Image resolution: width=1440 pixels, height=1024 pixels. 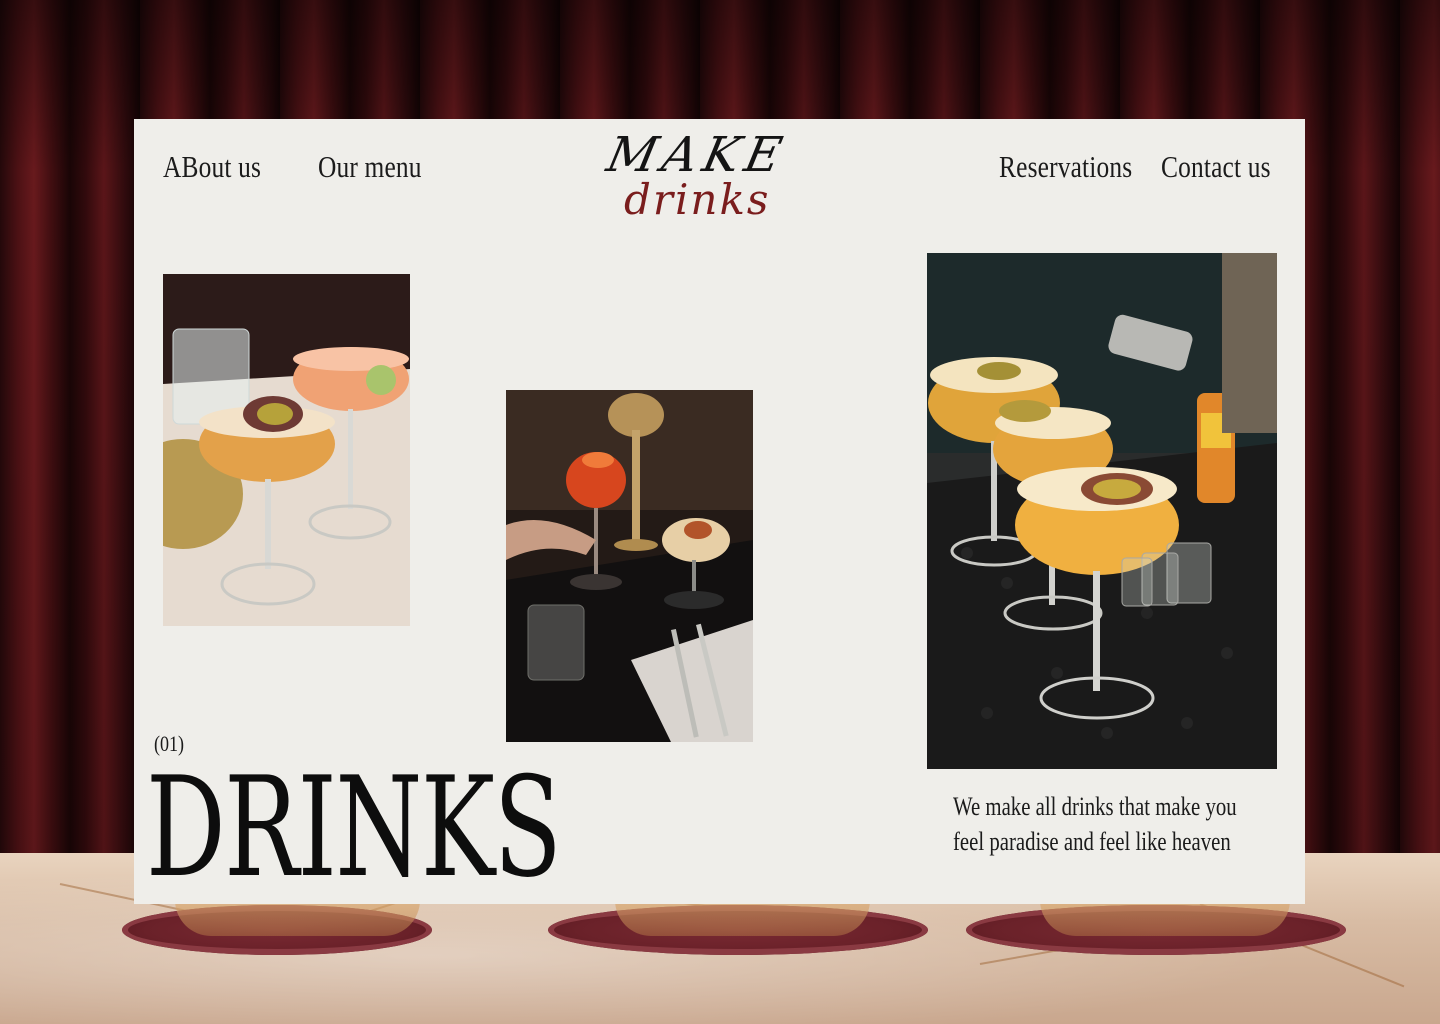 What do you see at coordinates (212, 167) in the screenshot?
I see `nav-about-us: ABout us` at bounding box center [212, 167].